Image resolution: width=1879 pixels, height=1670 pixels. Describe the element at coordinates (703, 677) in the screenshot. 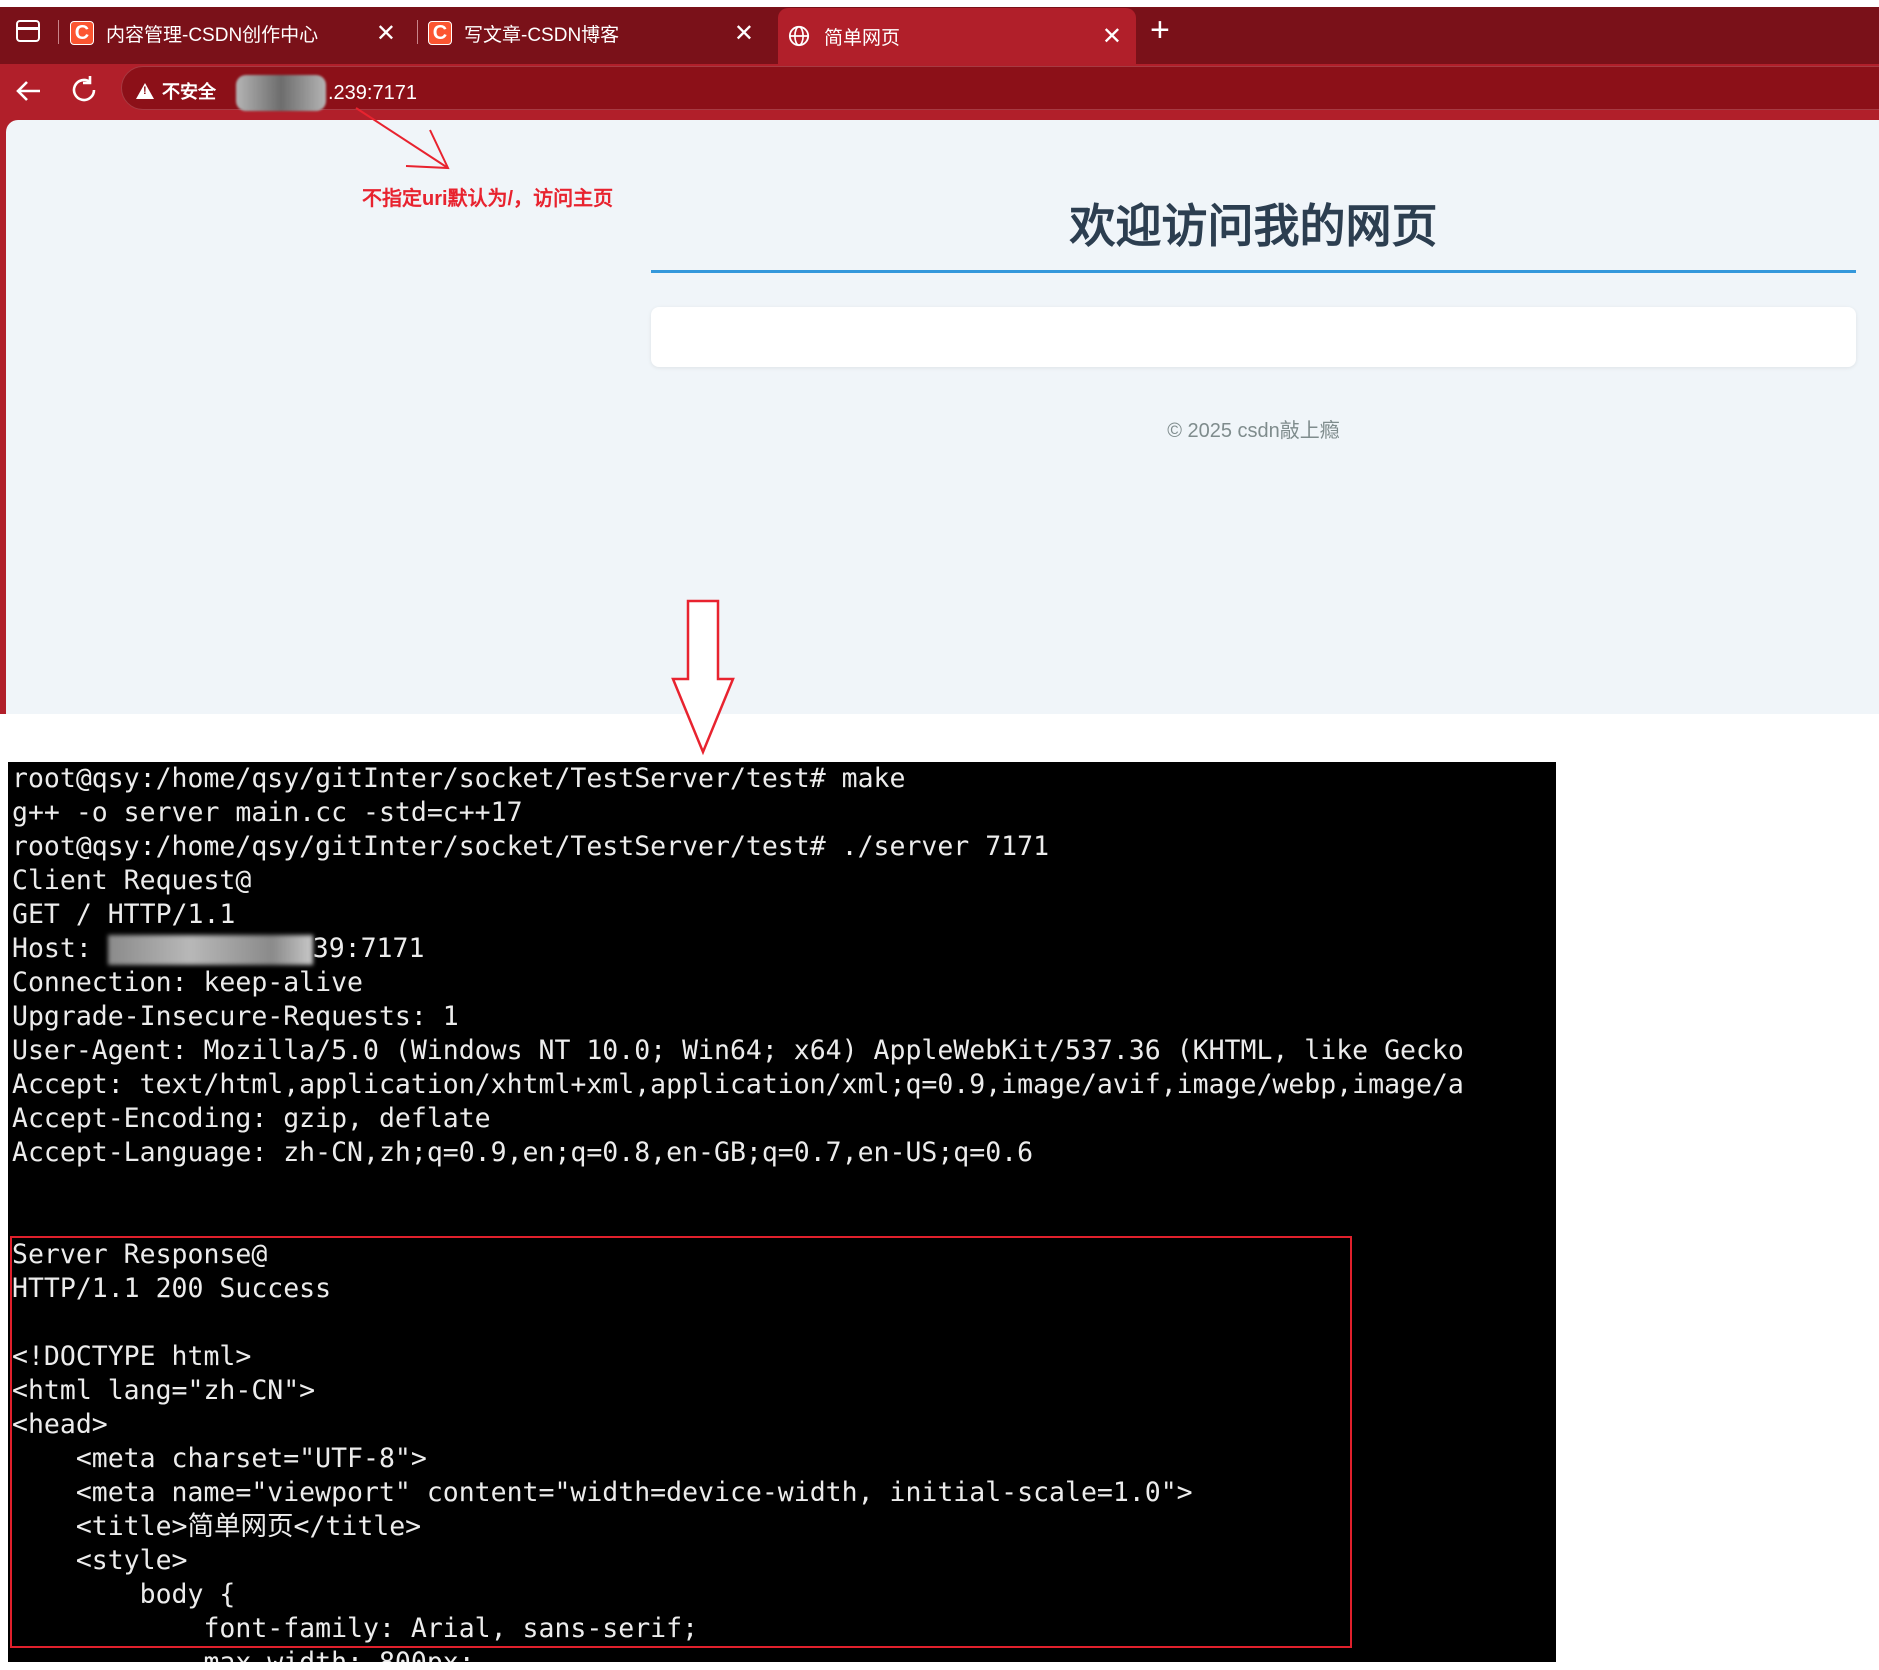

I see `down-arrow-icon` at that location.